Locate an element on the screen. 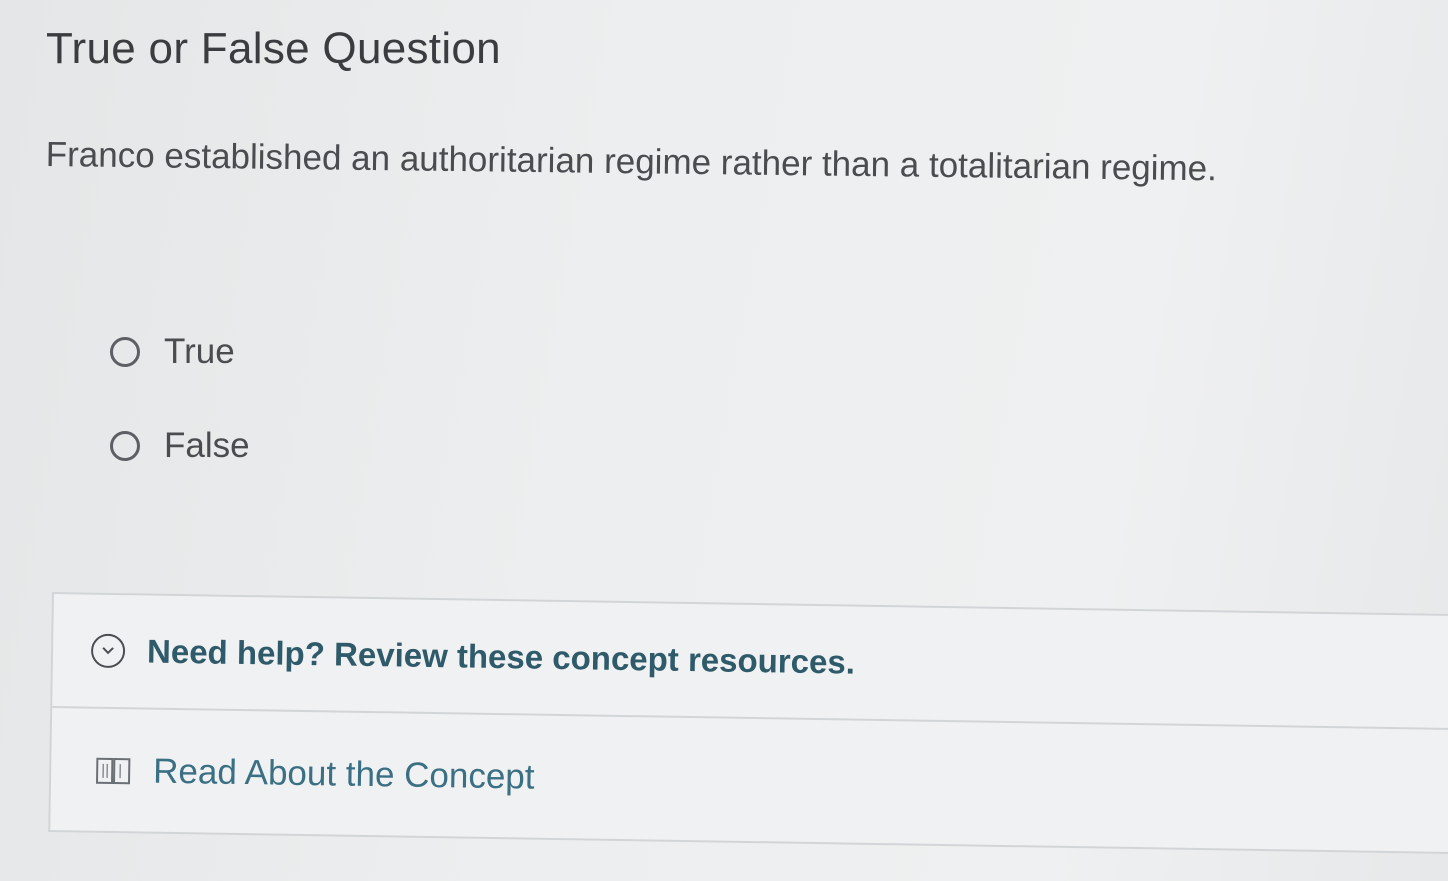 This screenshot has width=1448, height=881. option-false: False is located at coordinates (180, 446).